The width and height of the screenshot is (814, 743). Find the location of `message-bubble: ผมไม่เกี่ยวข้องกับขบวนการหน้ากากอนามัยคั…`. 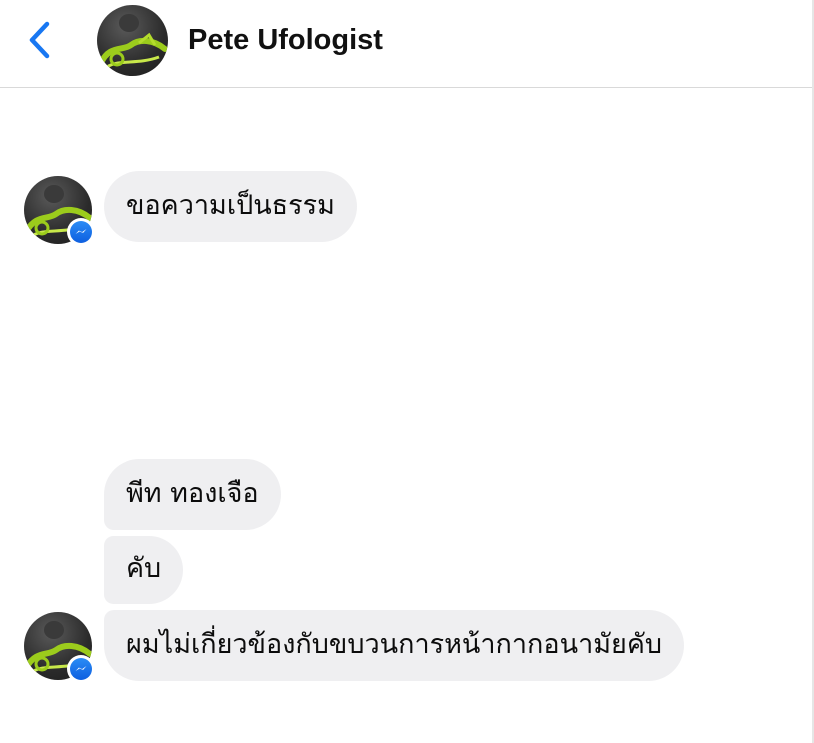

message-bubble: ผมไม่เกี่ยวข้องกับขบวนการหน้ากากอนามัยคั… is located at coordinates (394, 645).